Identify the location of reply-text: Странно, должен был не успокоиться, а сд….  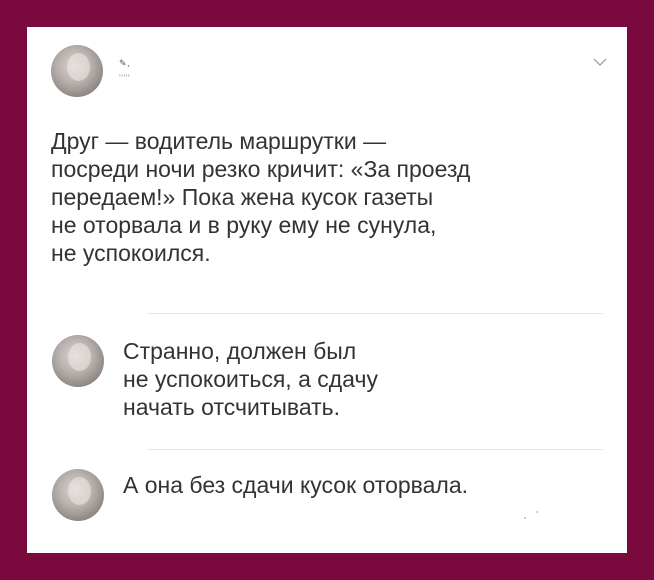
(353, 379).